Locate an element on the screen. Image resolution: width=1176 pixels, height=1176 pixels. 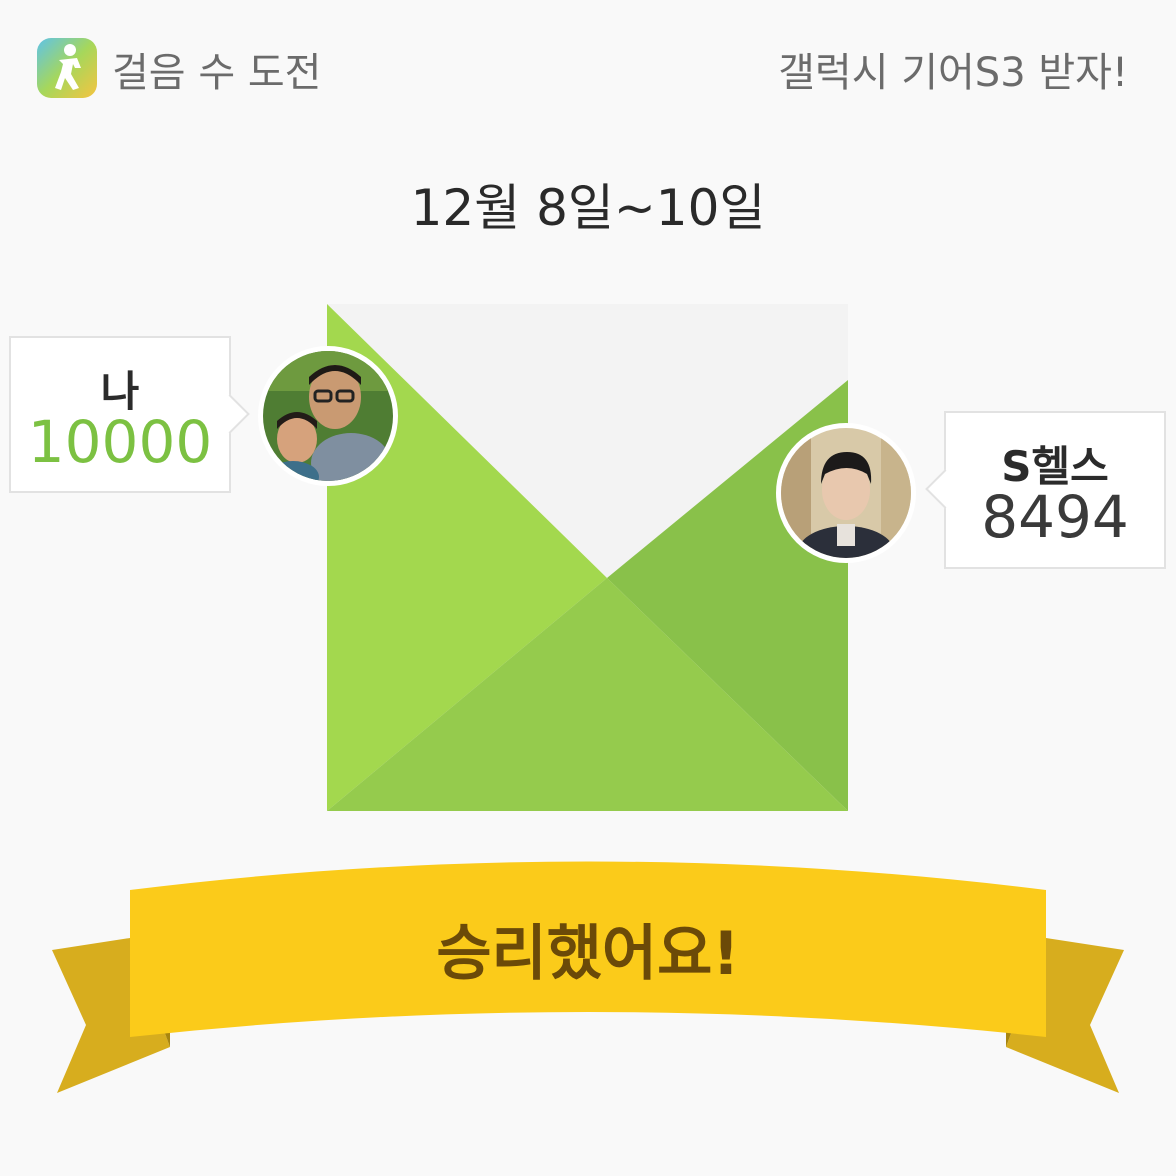
result-message: 승리했어요! is located at coordinates (588, 954).